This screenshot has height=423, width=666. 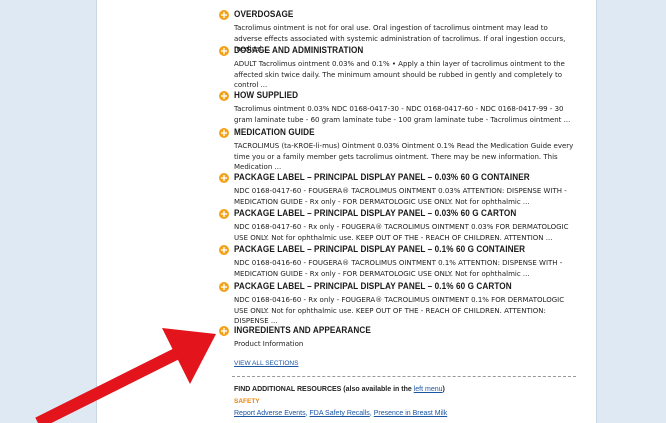 What do you see at coordinates (384, 15) in the screenshot?
I see `section-title: OVERDOSAGE` at bounding box center [384, 15].